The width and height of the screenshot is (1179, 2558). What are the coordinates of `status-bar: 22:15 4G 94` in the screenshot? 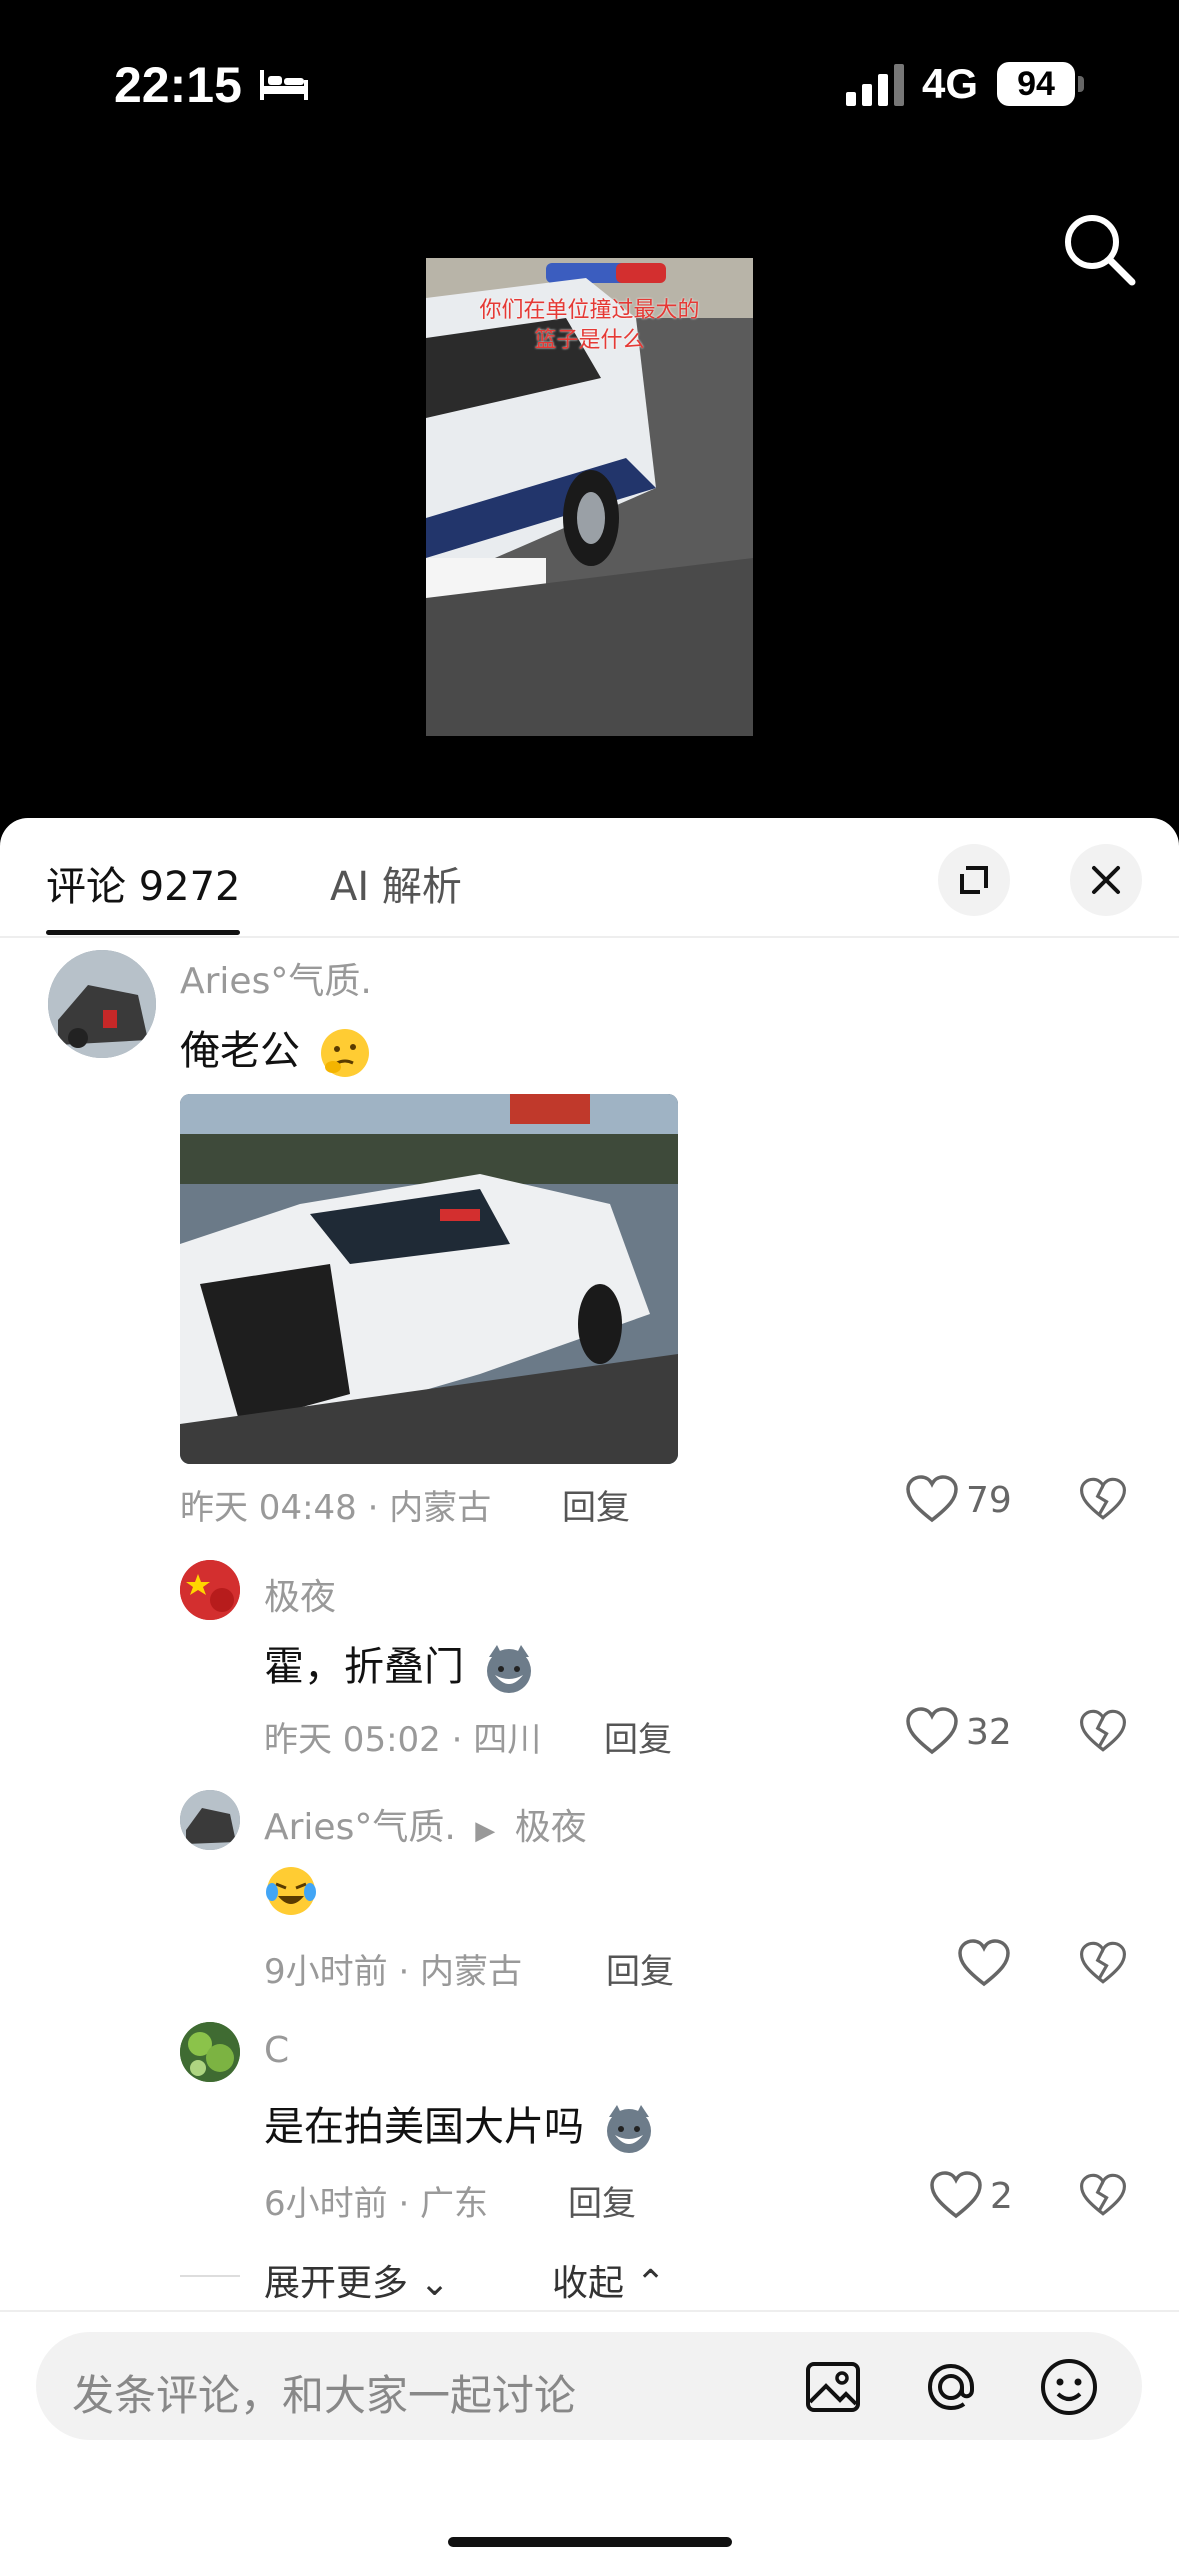 It's located at (589, 85).